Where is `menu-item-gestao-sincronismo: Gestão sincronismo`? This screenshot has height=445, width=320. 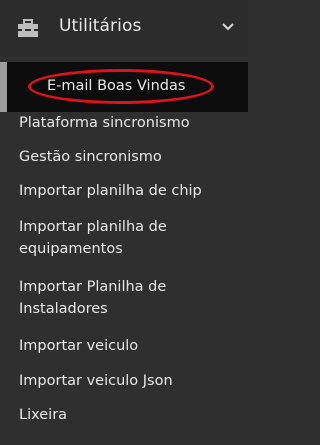 menu-item-gestao-sincronismo: Gestão sincronismo is located at coordinates (124, 164).